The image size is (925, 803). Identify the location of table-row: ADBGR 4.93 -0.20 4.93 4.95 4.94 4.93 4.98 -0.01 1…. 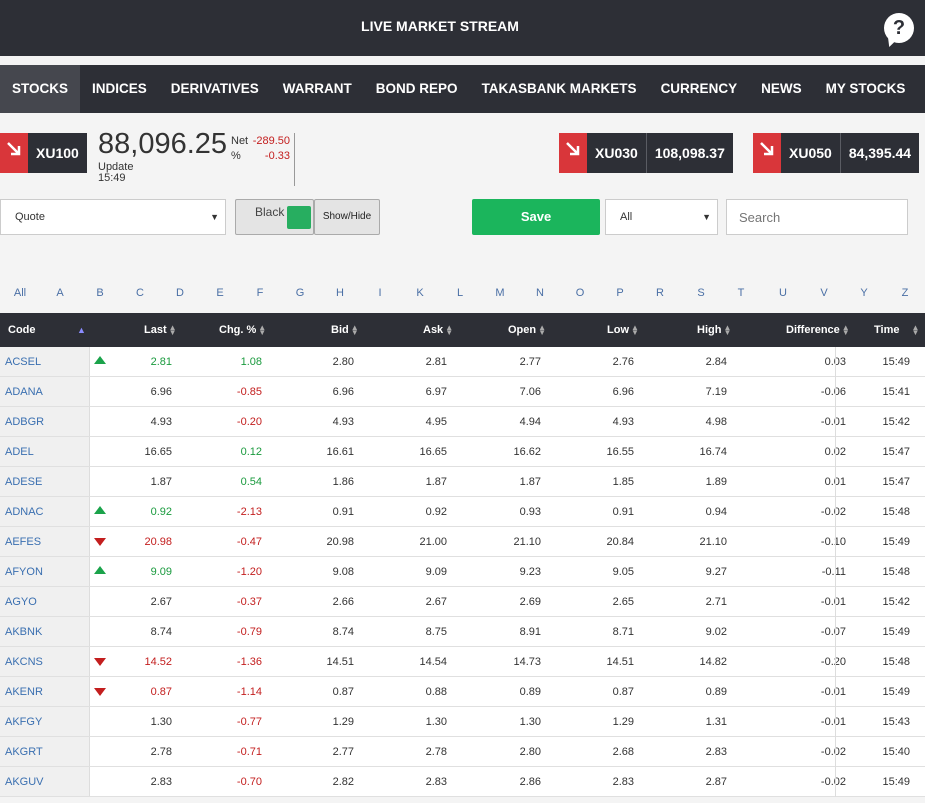
(462, 422).